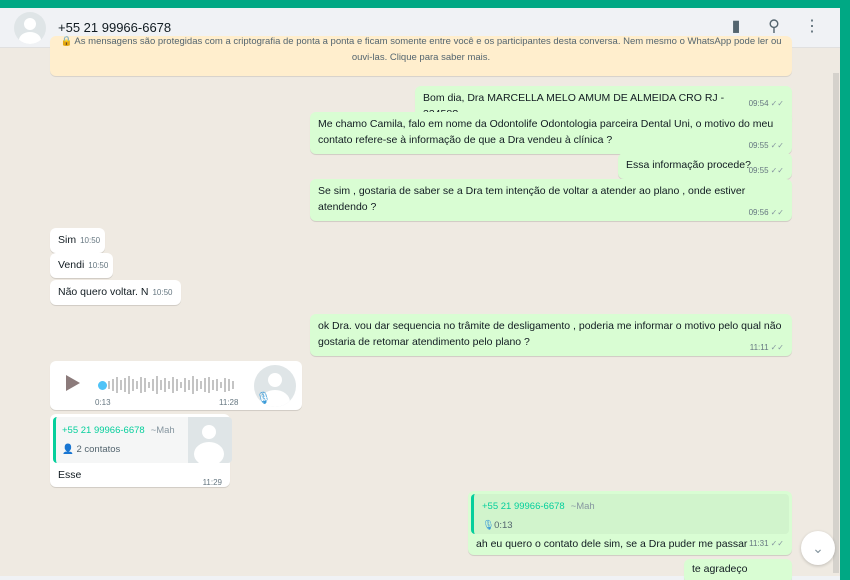 This screenshot has height=580, width=850. What do you see at coordinates (70, 475) in the screenshot?
I see `message-text: Esse` at bounding box center [70, 475].